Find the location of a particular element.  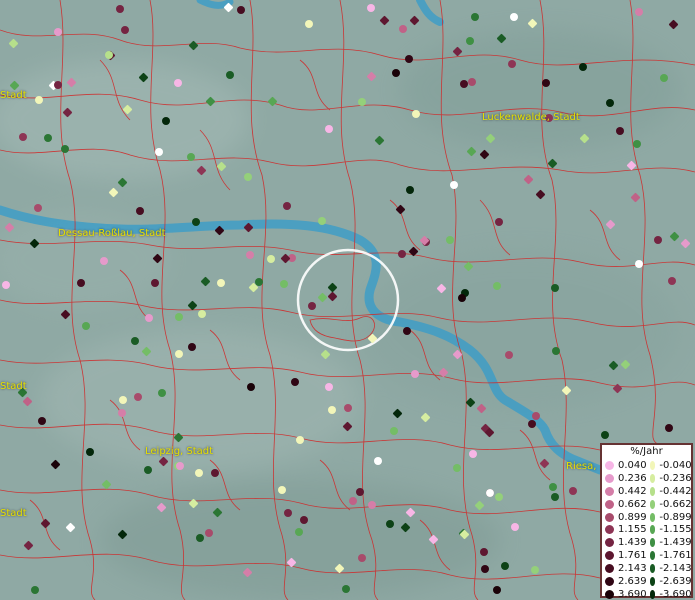

legend-value: 0.899 is located at coordinates (632, 517).